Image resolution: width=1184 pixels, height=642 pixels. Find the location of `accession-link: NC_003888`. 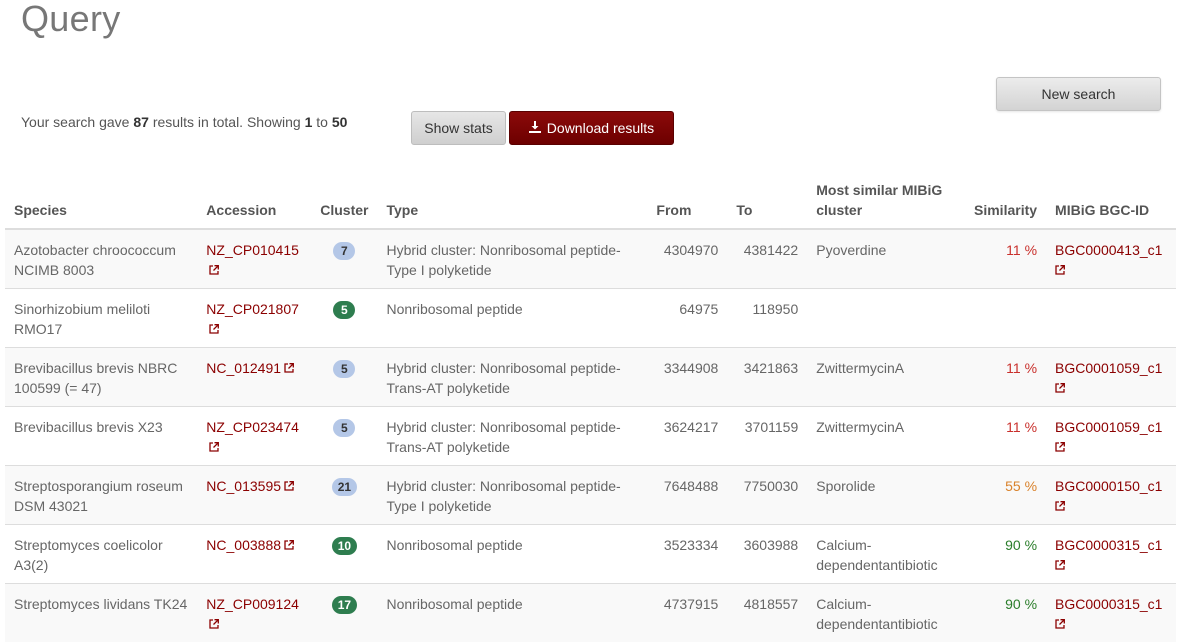

accession-link: NC_003888 is located at coordinates (250, 545).